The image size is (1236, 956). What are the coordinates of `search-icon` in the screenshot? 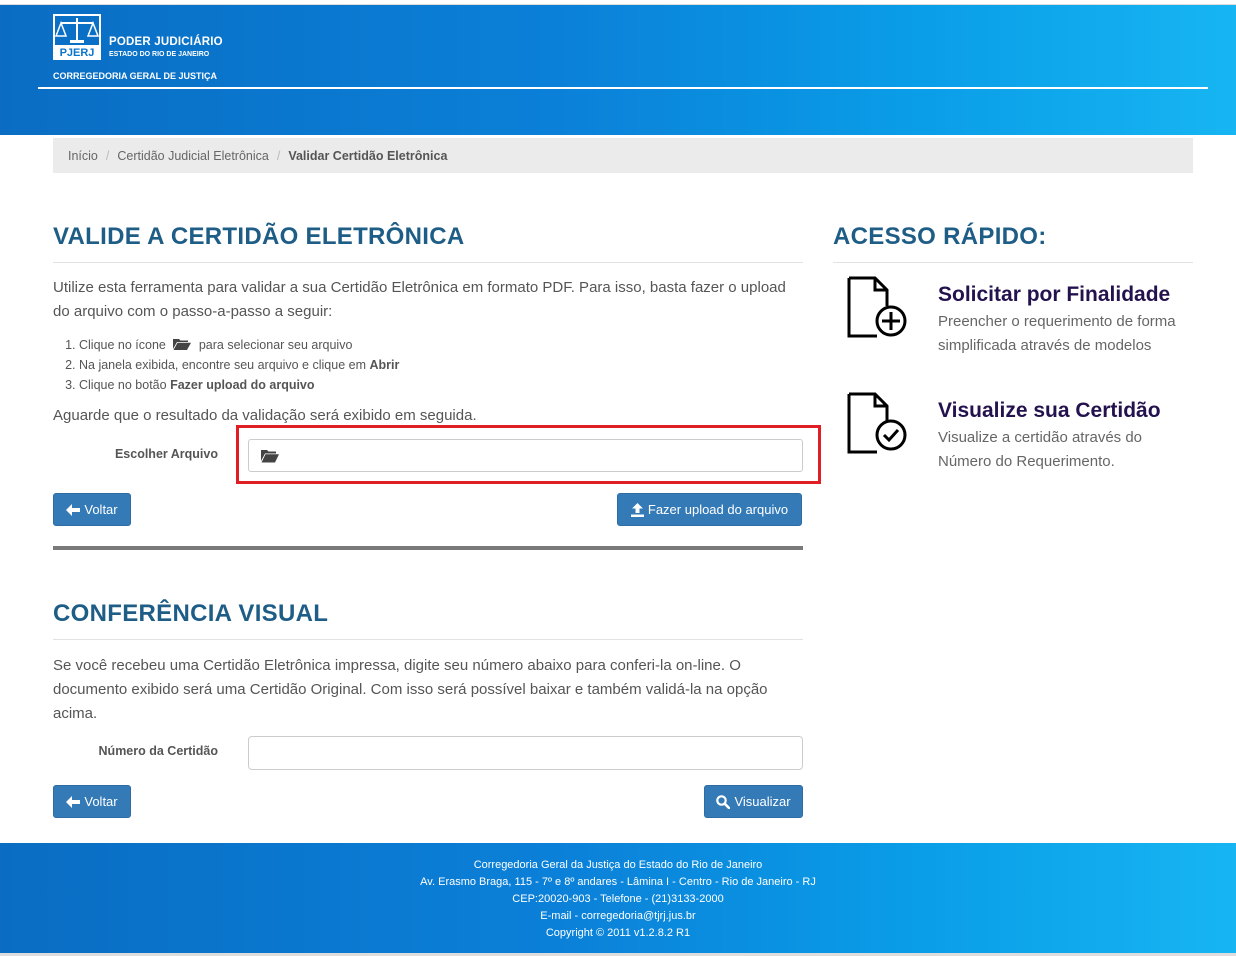 It's located at (723, 801).